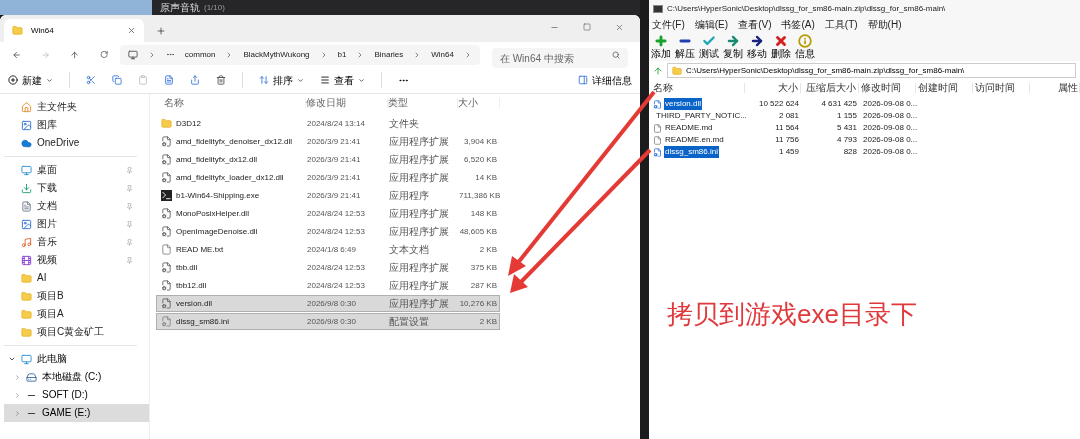  I want to click on toolbar-button: 信息, so click(805, 46).